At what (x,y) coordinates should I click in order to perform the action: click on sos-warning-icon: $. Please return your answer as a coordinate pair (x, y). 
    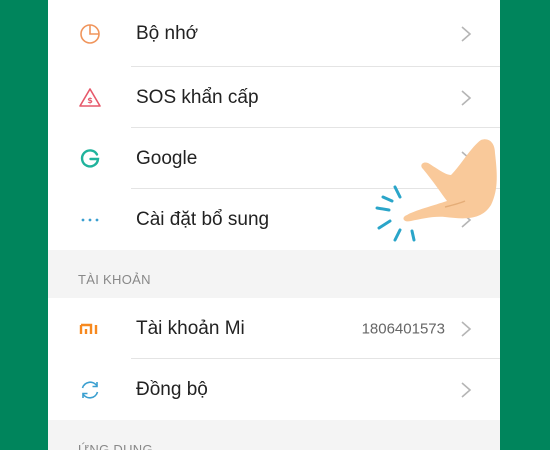
    Looking at the image, I should click on (90, 98).